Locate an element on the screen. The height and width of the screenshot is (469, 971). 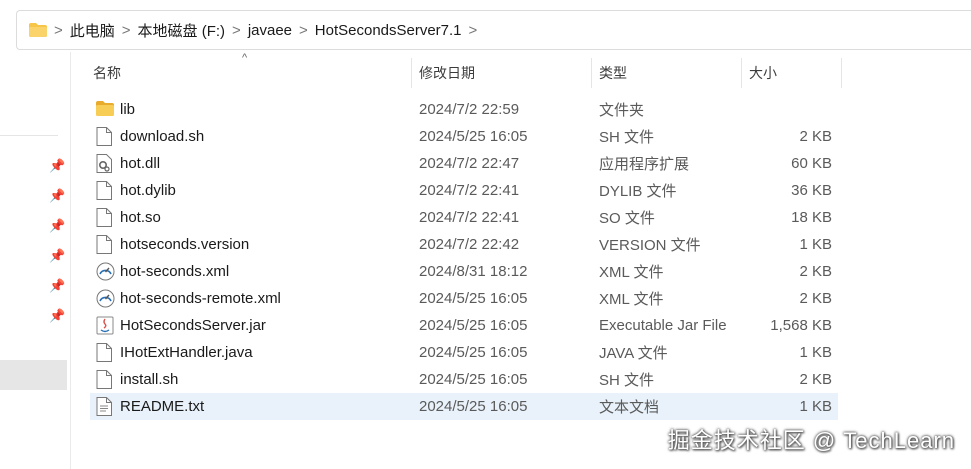
file-type: DYLIB 文件 is located at coordinates (638, 191).